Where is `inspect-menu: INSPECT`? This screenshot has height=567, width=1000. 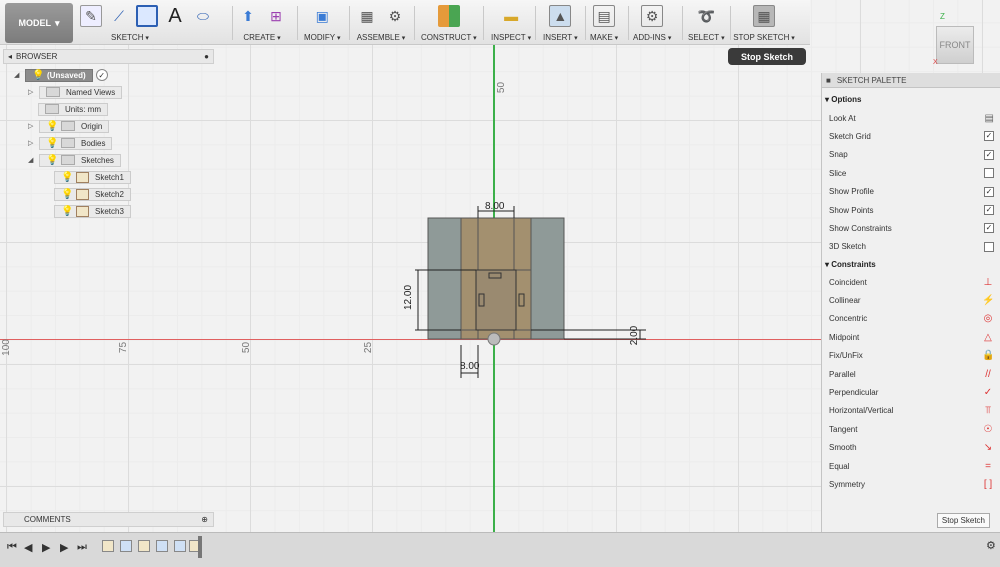 inspect-menu: INSPECT is located at coordinates (511, 37).